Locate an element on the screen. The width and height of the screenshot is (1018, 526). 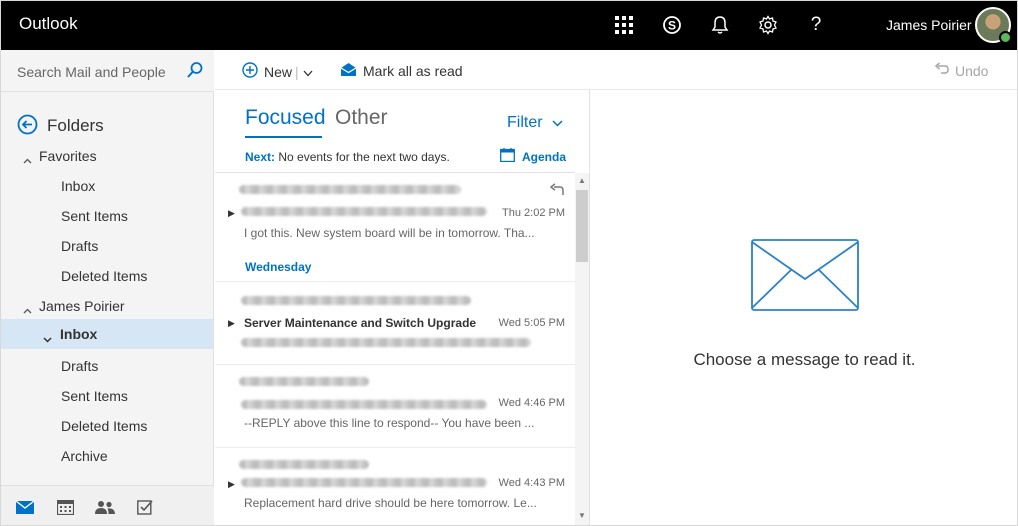
search-box: Search Mail and People is located at coordinates (107, 71).